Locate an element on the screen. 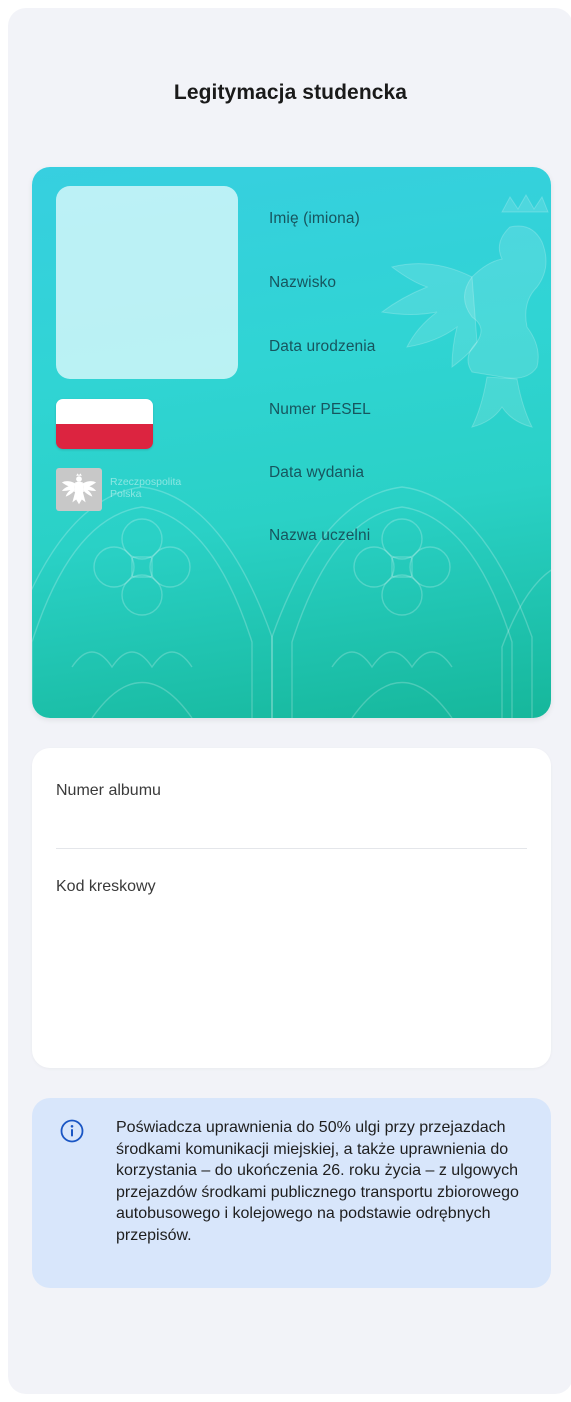 This screenshot has width=571, height=1402. emblem-caption: Rzeczpospolita Polska is located at coordinates (145, 488).